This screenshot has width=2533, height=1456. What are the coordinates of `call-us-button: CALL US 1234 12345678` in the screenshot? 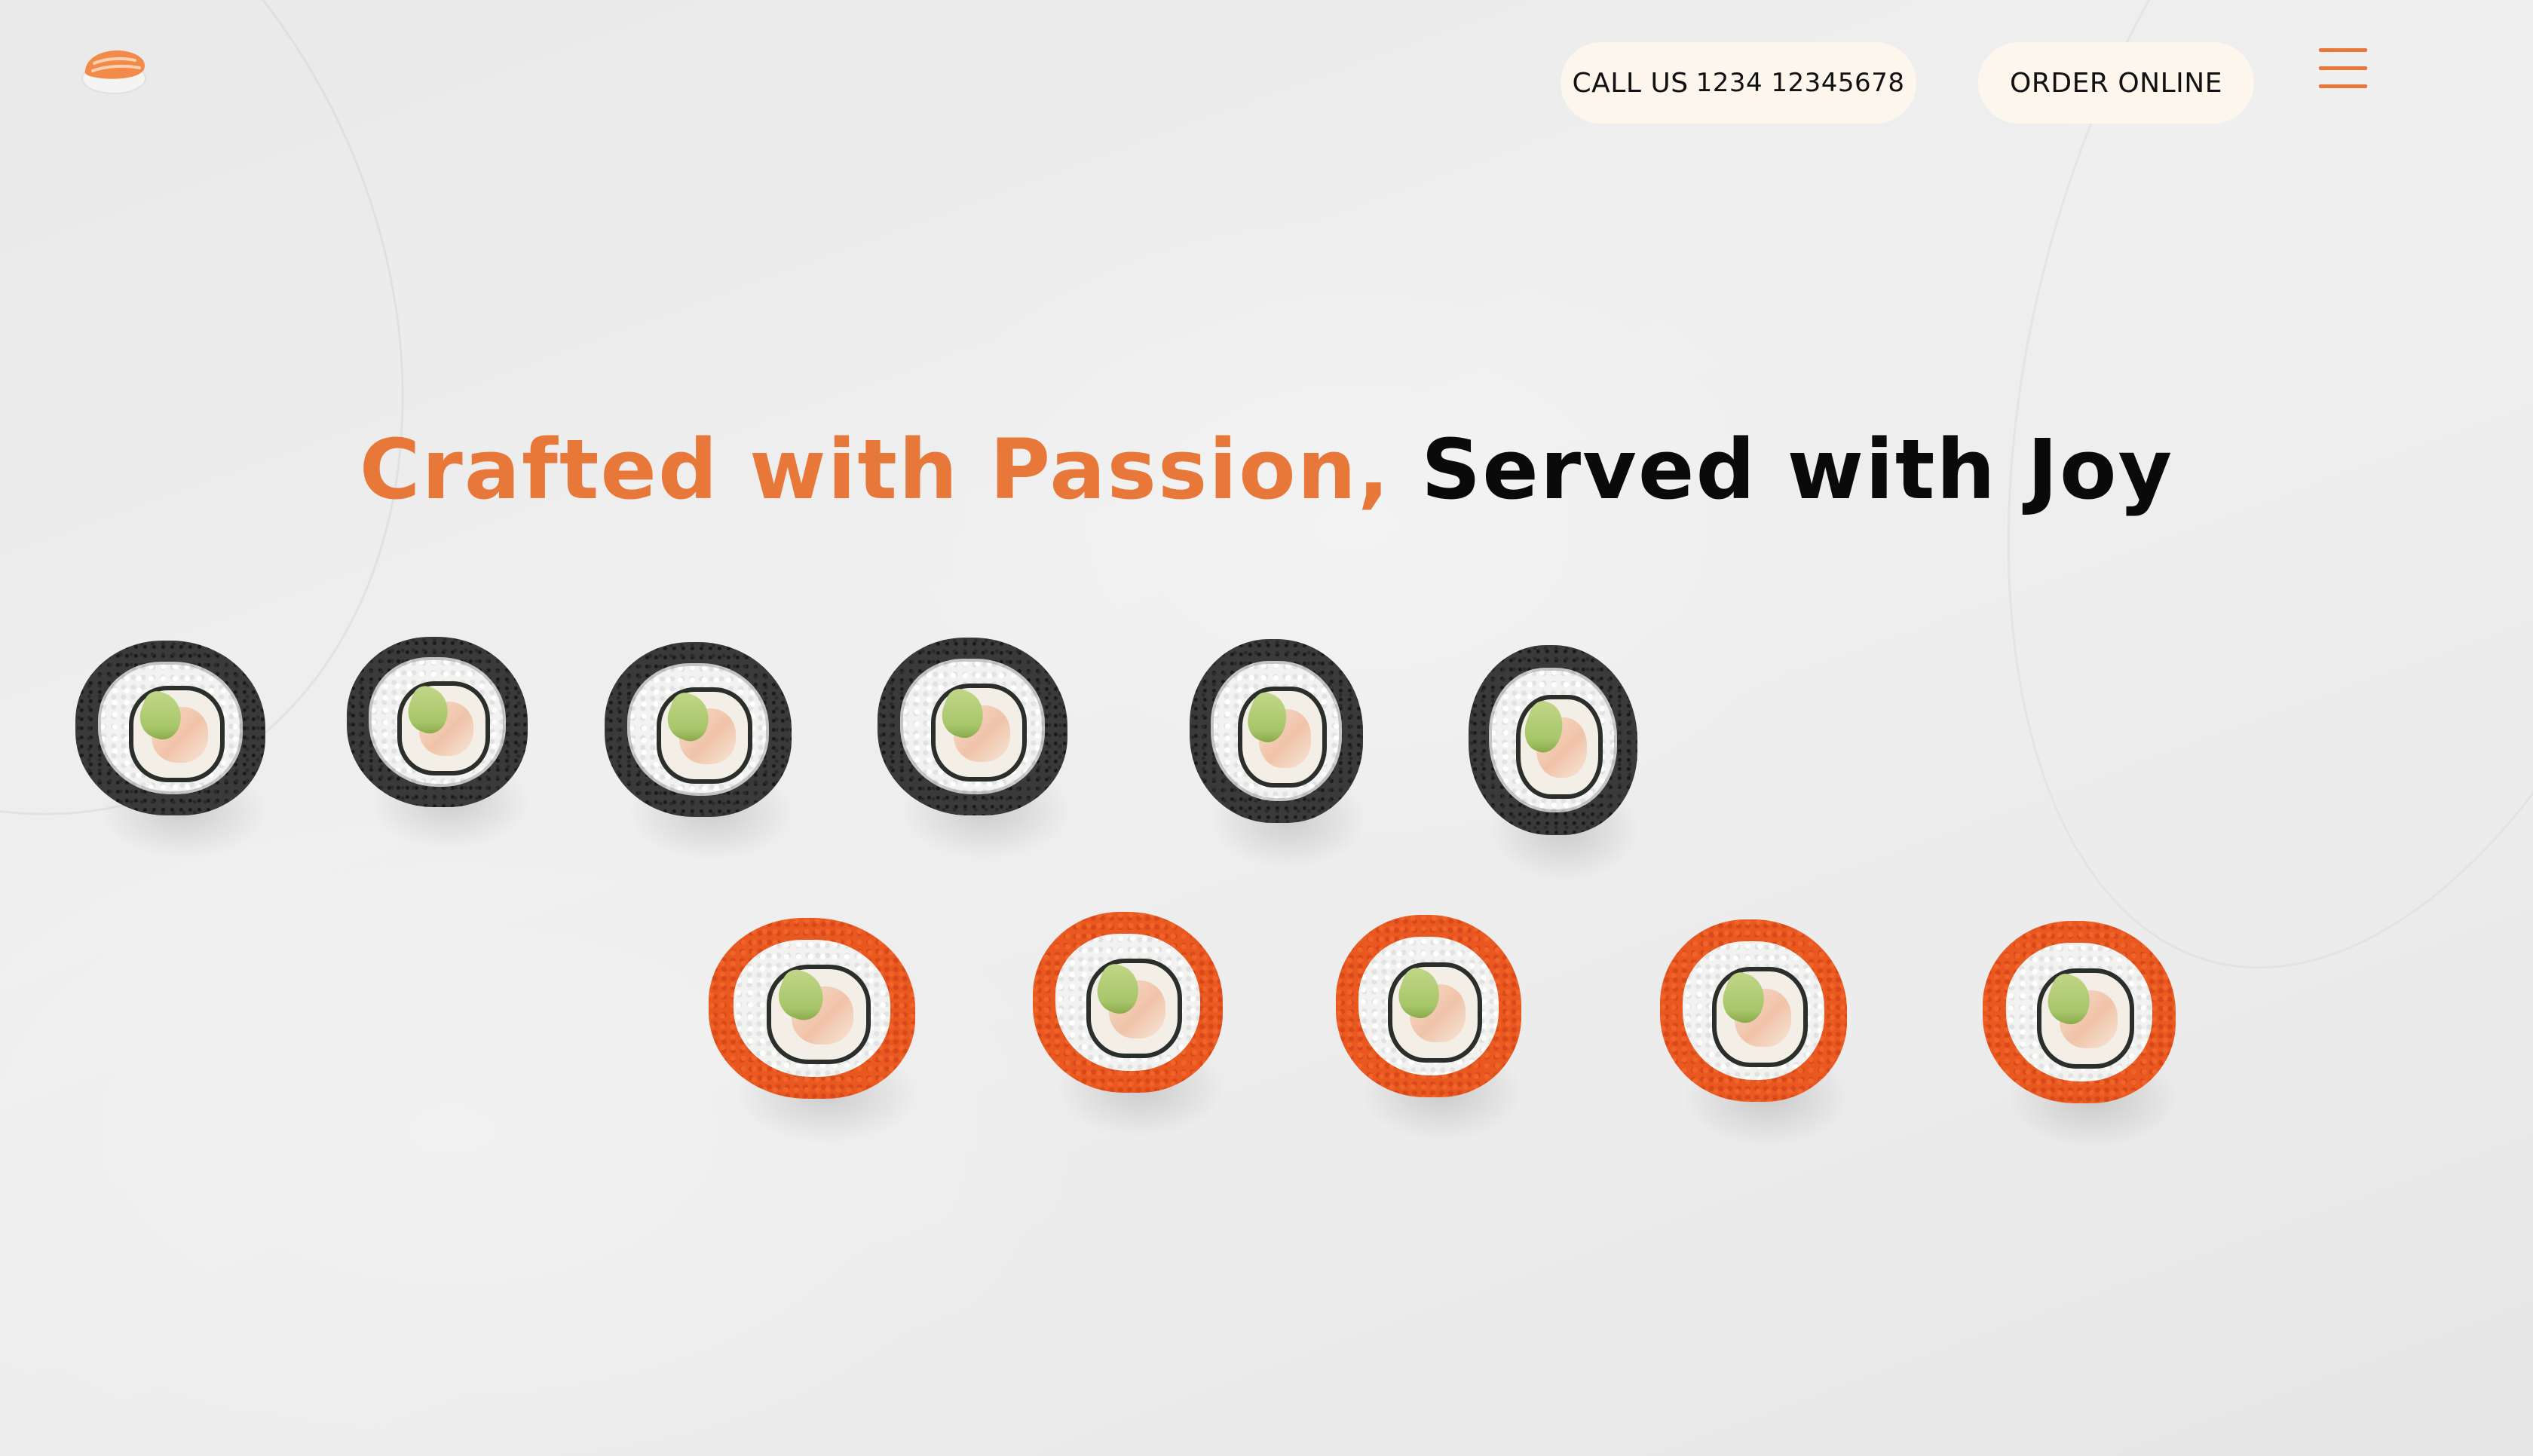 It's located at (1738, 83).